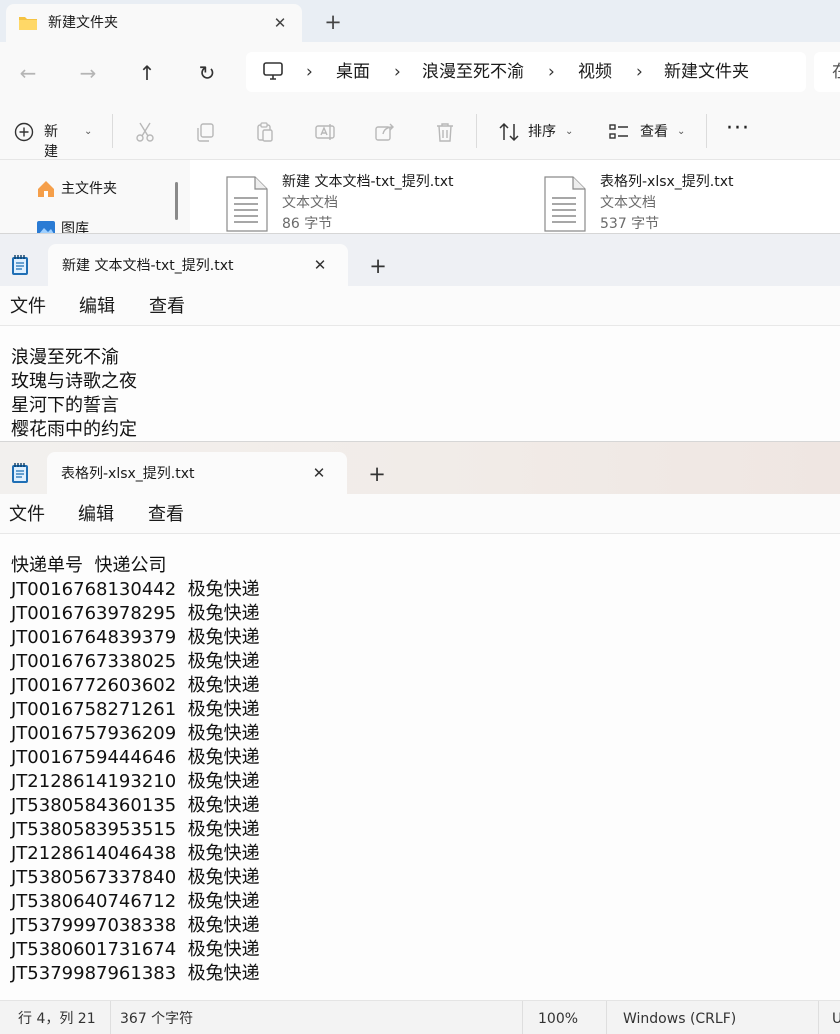 This screenshot has width=840, height=1034. What do you see at coordinates (542, 132) in the screenshot?
I see `sort-button: 排序` at bounding box center [542, 132].